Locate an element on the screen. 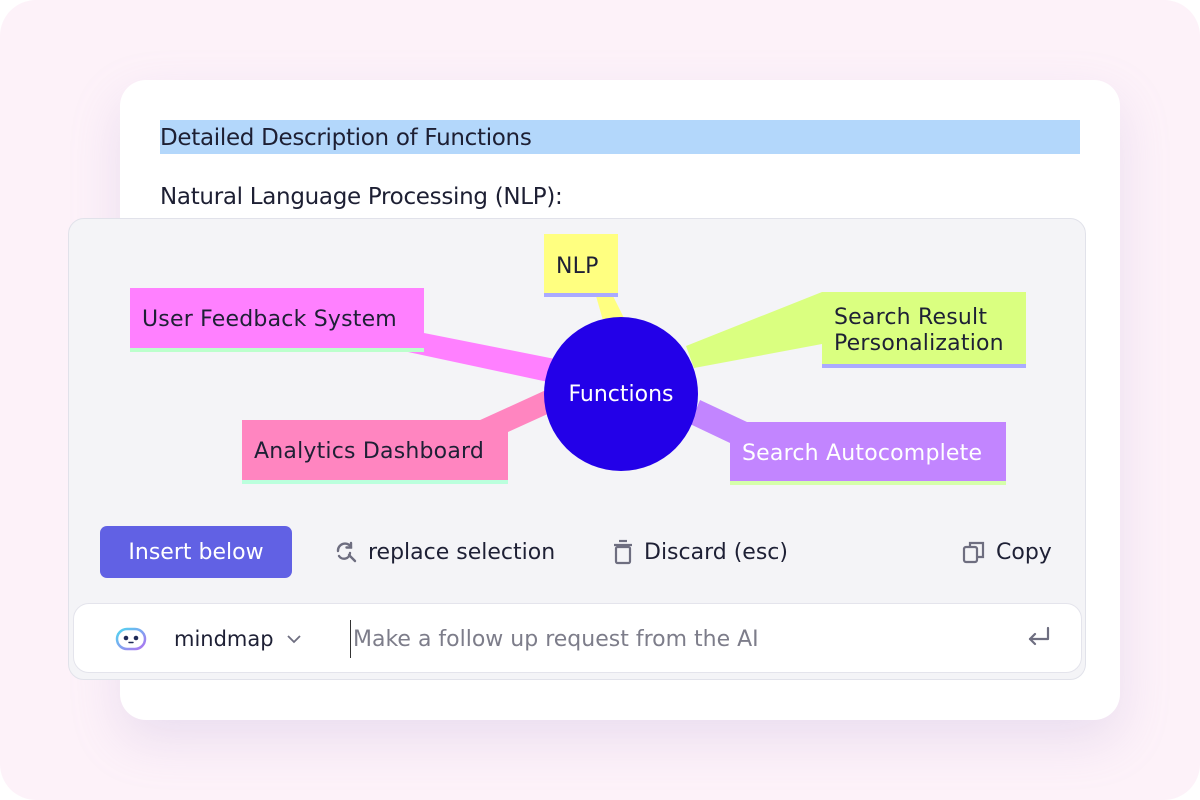 The height and width of the screenshot is (800, 1200). mindmap-node-search-autocomplete: Search Autocomplete is located at coordinates (868, 453).